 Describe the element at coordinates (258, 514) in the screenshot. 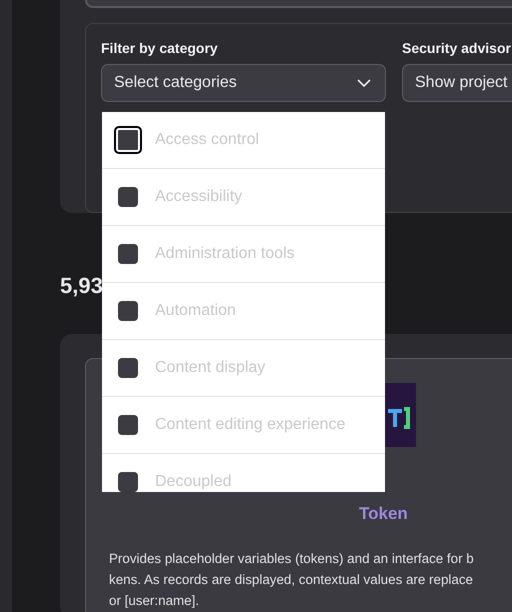

I see `project-title: Token` at that location.